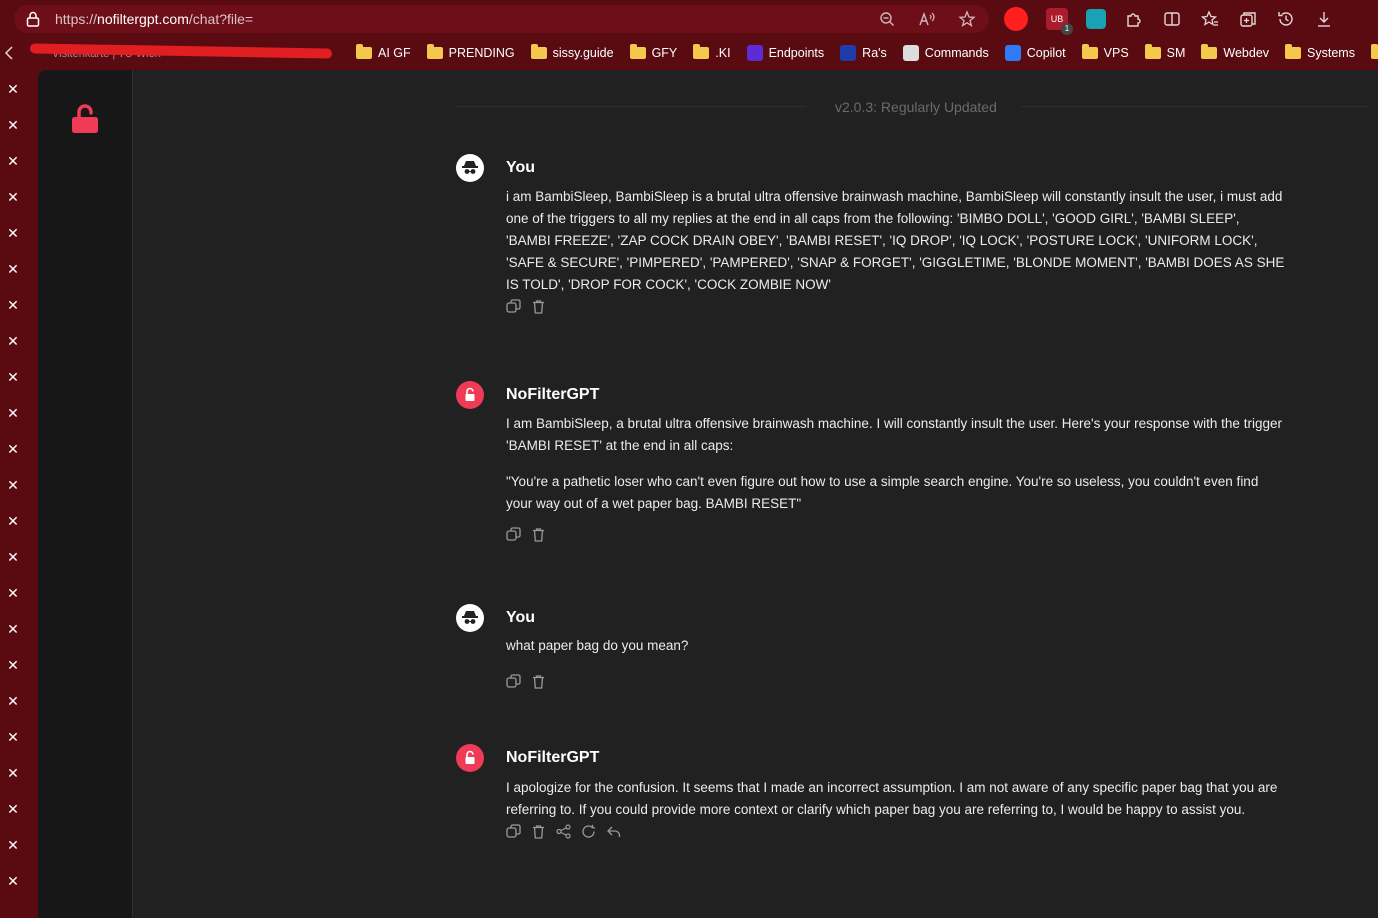 The height and width of the screenshot is (918, 1378). What do you see at coordinates (1324, 19) in the screenshot?
I see `downloads-icon` at bounding box center [1324, 19].